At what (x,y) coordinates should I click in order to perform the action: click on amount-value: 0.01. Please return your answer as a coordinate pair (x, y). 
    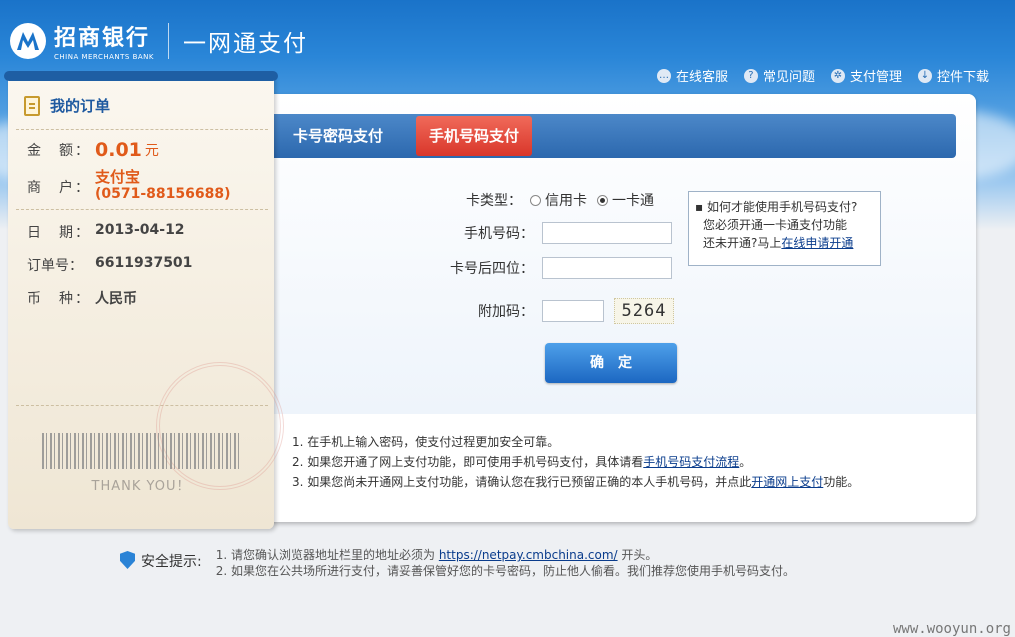
    Looking at the image, I should click on (118, 150).